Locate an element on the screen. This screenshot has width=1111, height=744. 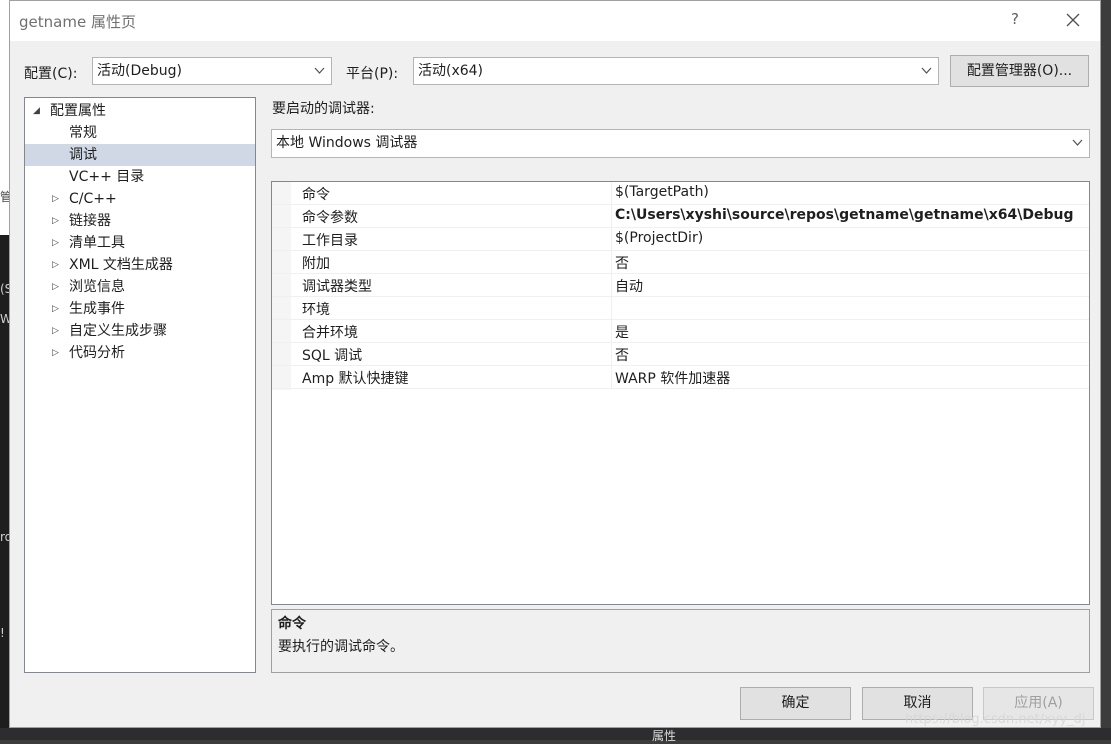
property-name: SQL 调试 is located at coordinates (332, 356).